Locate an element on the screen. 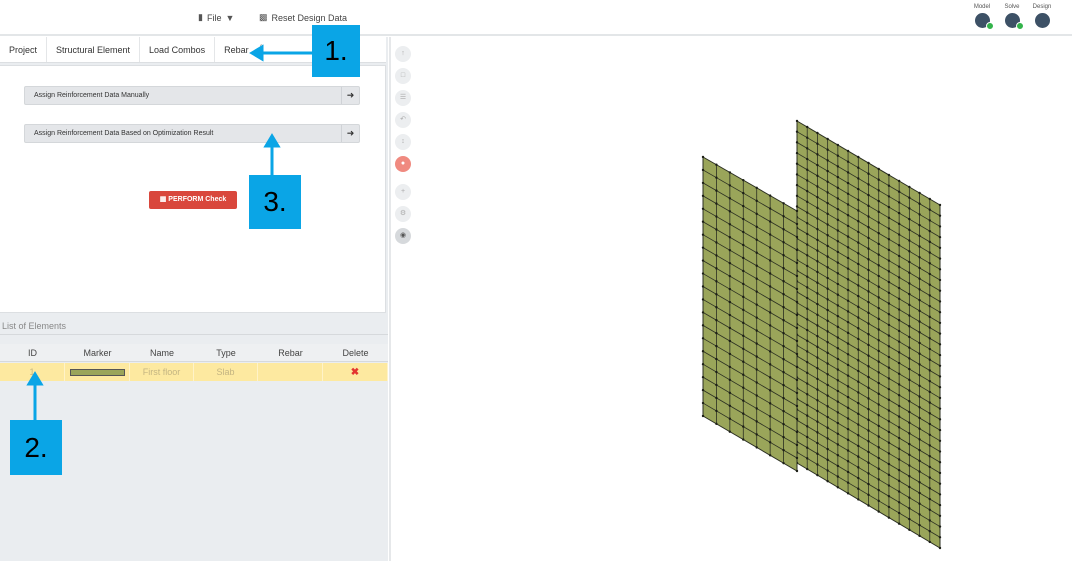 Image resolution: width=1072 pixels, height=561 pixels. callout-2: 2. is located at coordinates (36, 447).